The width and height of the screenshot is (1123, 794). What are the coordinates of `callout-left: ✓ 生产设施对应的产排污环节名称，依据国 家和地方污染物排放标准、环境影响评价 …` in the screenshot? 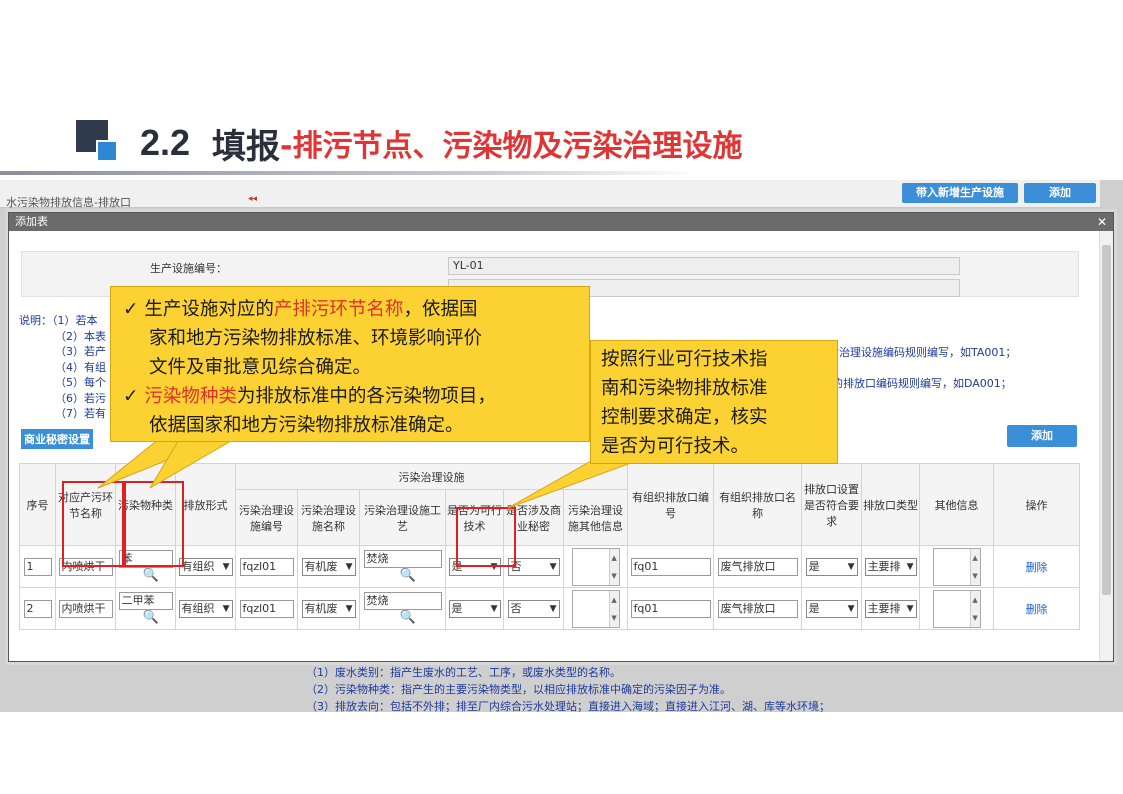 It's located at (350, 364).